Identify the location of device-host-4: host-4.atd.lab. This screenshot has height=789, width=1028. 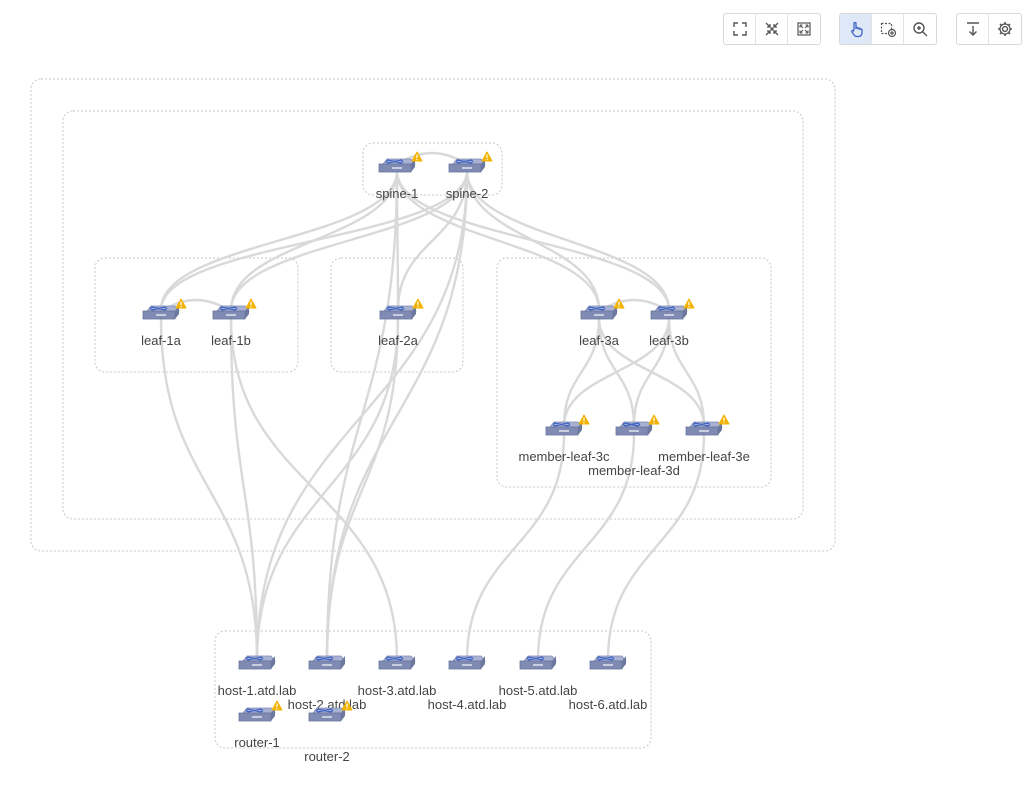
(467, 683).